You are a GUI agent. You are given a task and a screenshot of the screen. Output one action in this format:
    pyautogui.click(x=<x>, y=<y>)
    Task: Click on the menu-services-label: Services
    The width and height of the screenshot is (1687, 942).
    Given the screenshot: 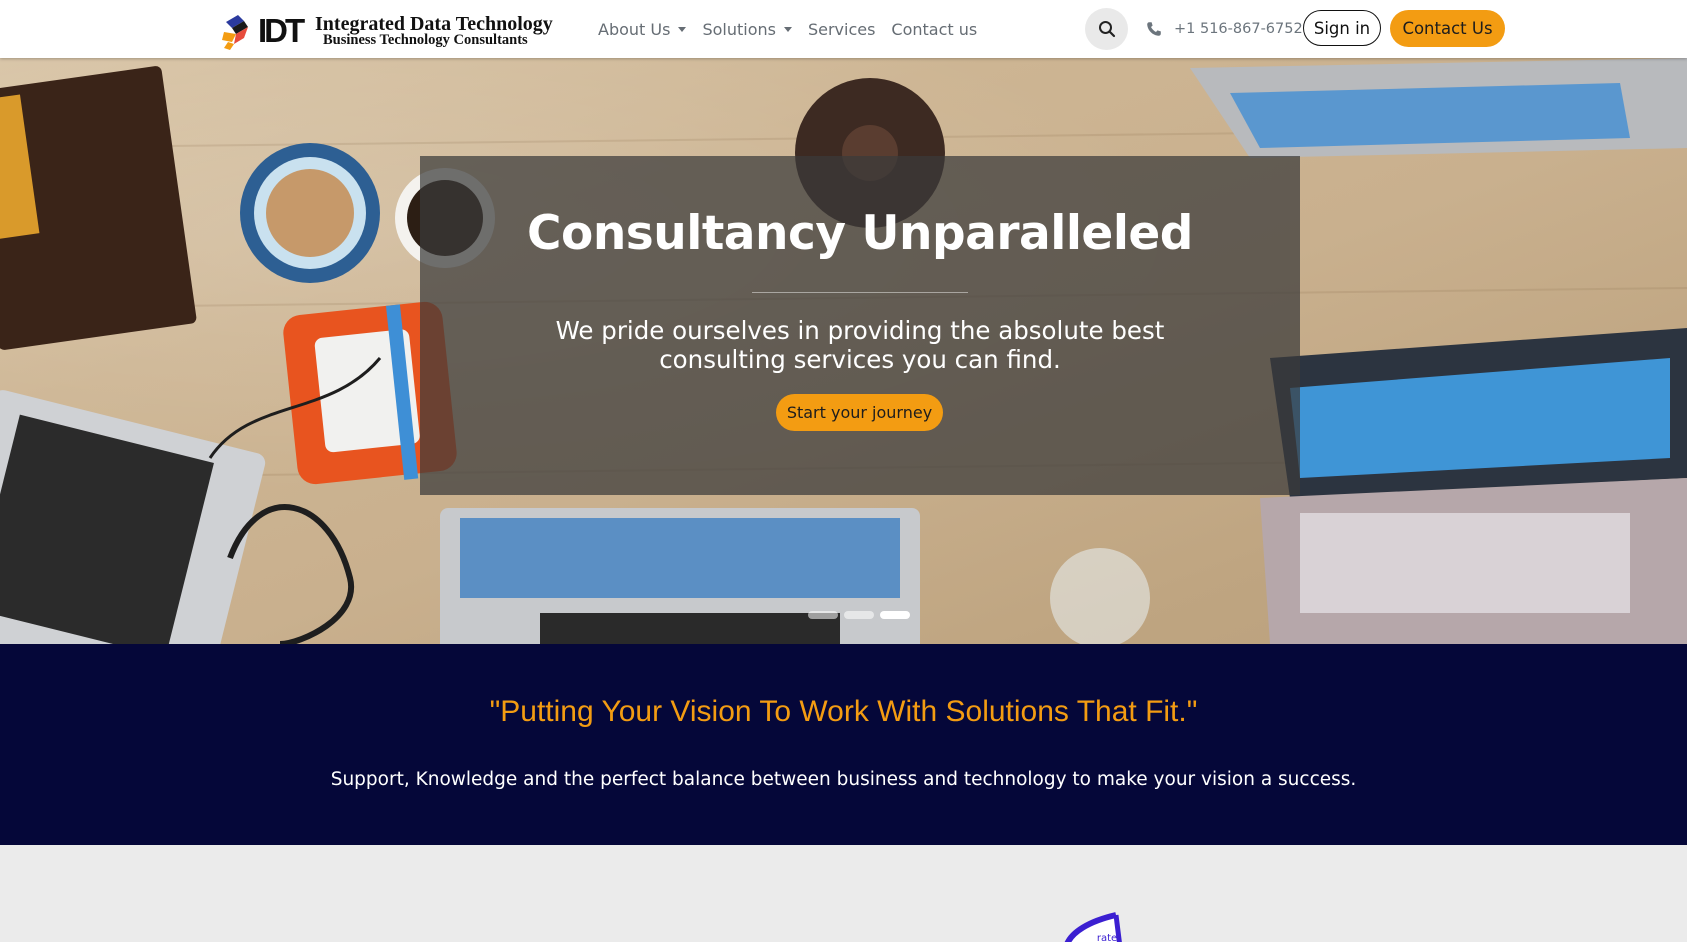 What is the action you would take?
    pyautogui.click(x=841, y=29)
    